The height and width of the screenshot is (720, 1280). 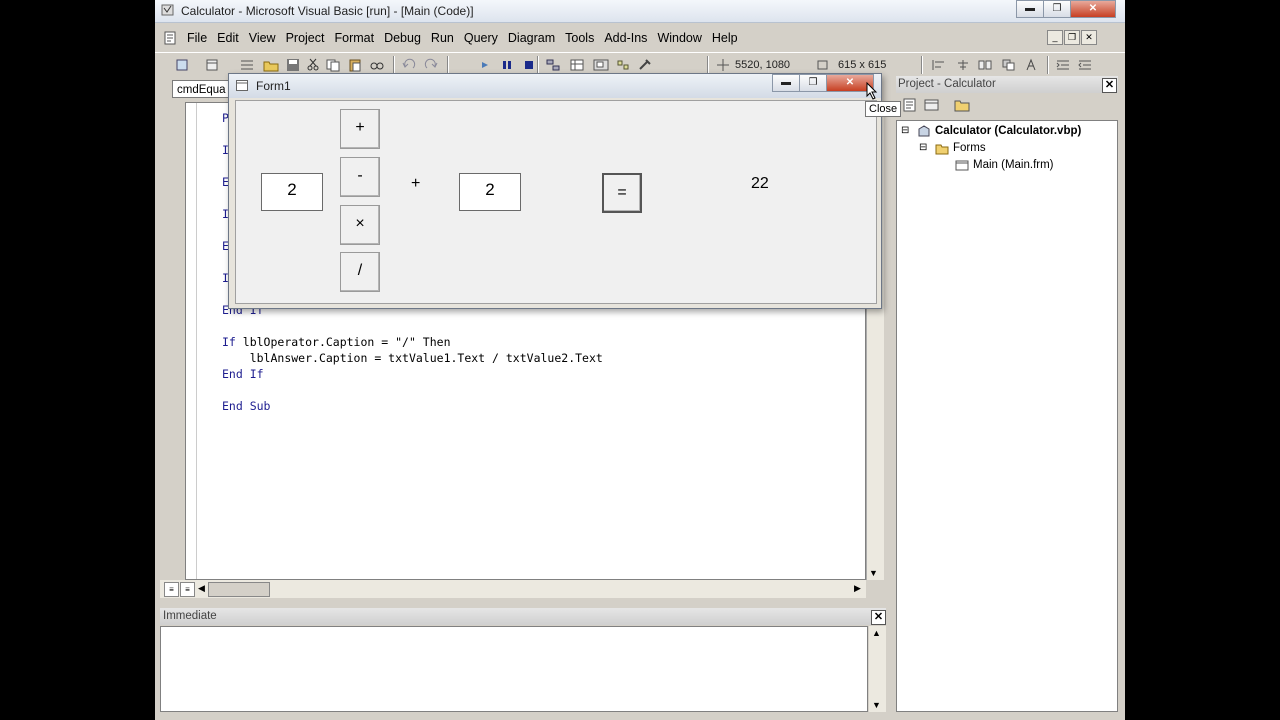 What do you see at coordinates (247, 65) in the screenshot?
I see `menu-editor-icon` at bounding box center [247, 65].